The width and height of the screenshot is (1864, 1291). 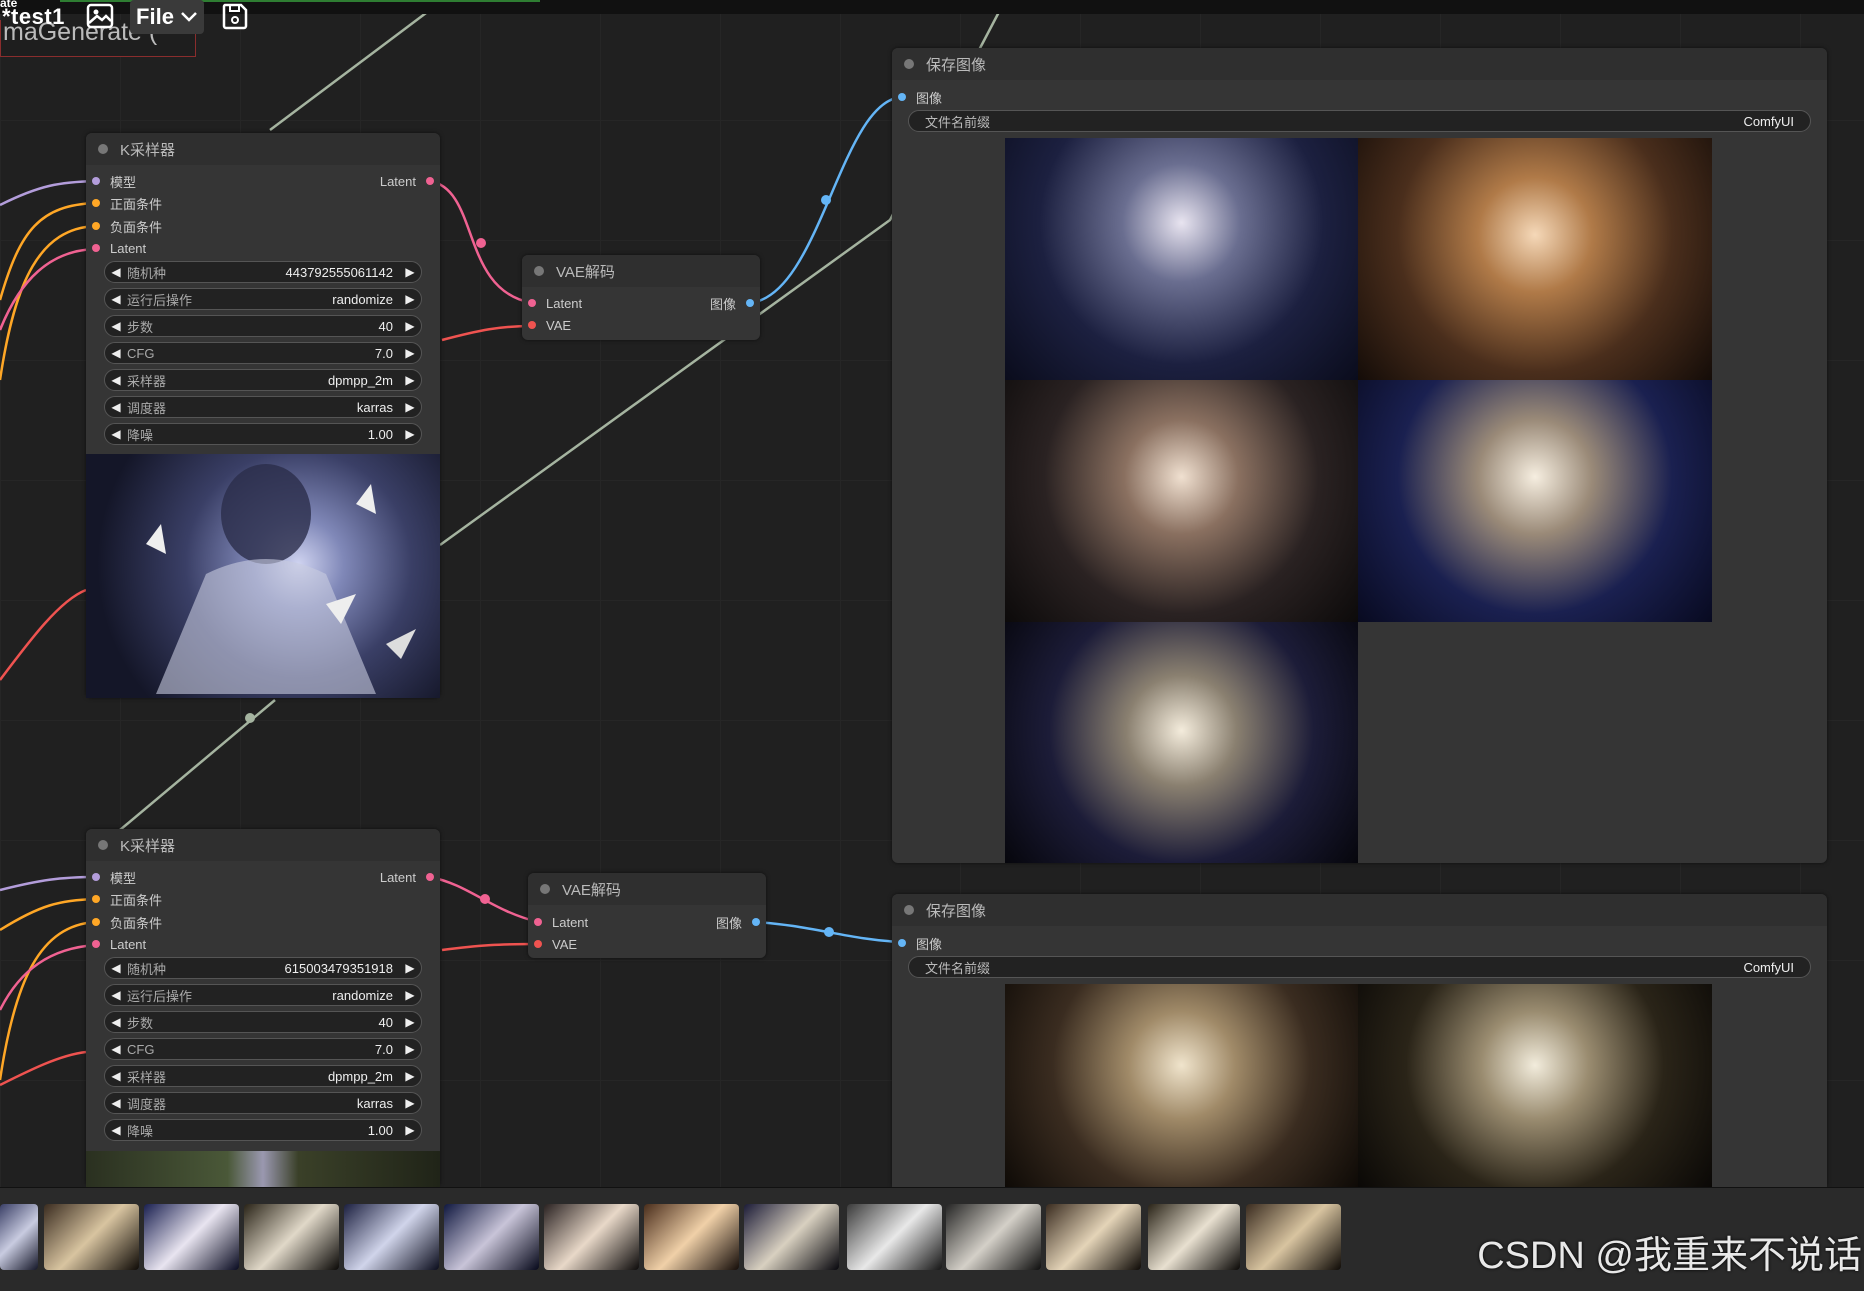 I want to click on output-slot-latent: Latent, so click(x=407, y=181).